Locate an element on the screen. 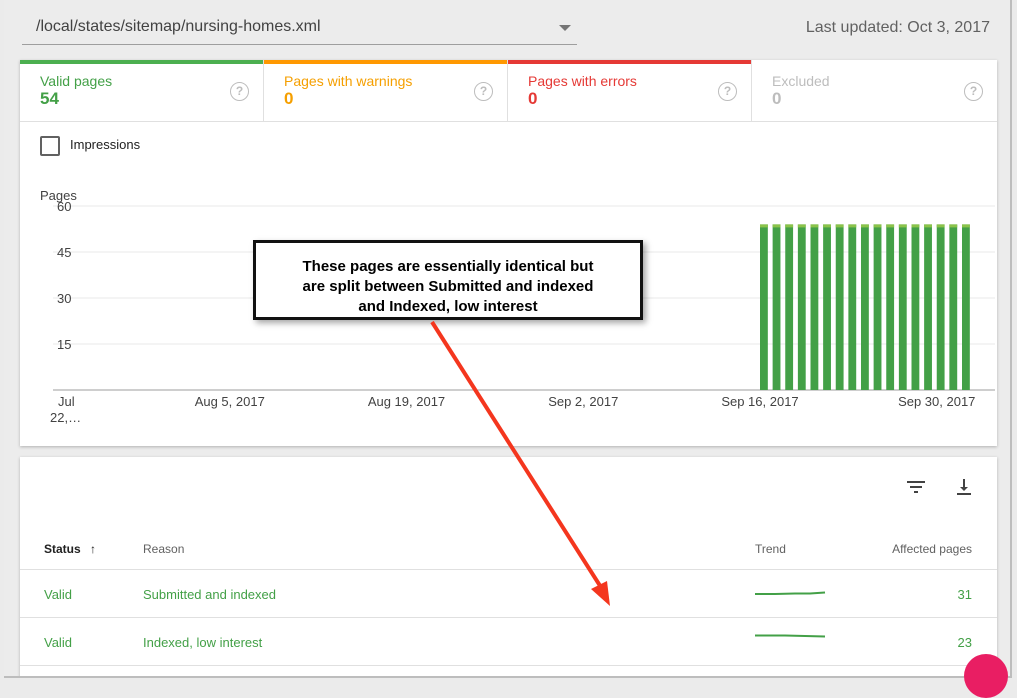 The width and height of the screenshot is (1017, 698). column-status-label: Status is located at coordinates (62, 549).